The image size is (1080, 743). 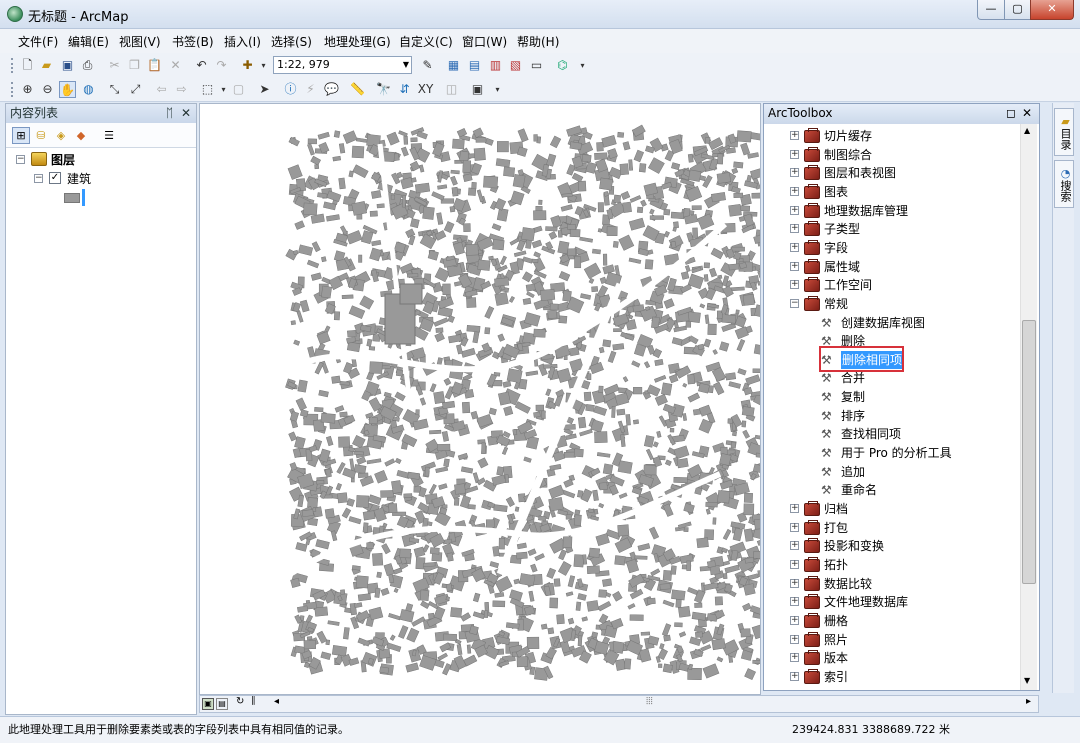 What do you see at coordinates (134, 65) in the screenshot?
I see `copy-icon: ❐` at bounding box center [134, 65].